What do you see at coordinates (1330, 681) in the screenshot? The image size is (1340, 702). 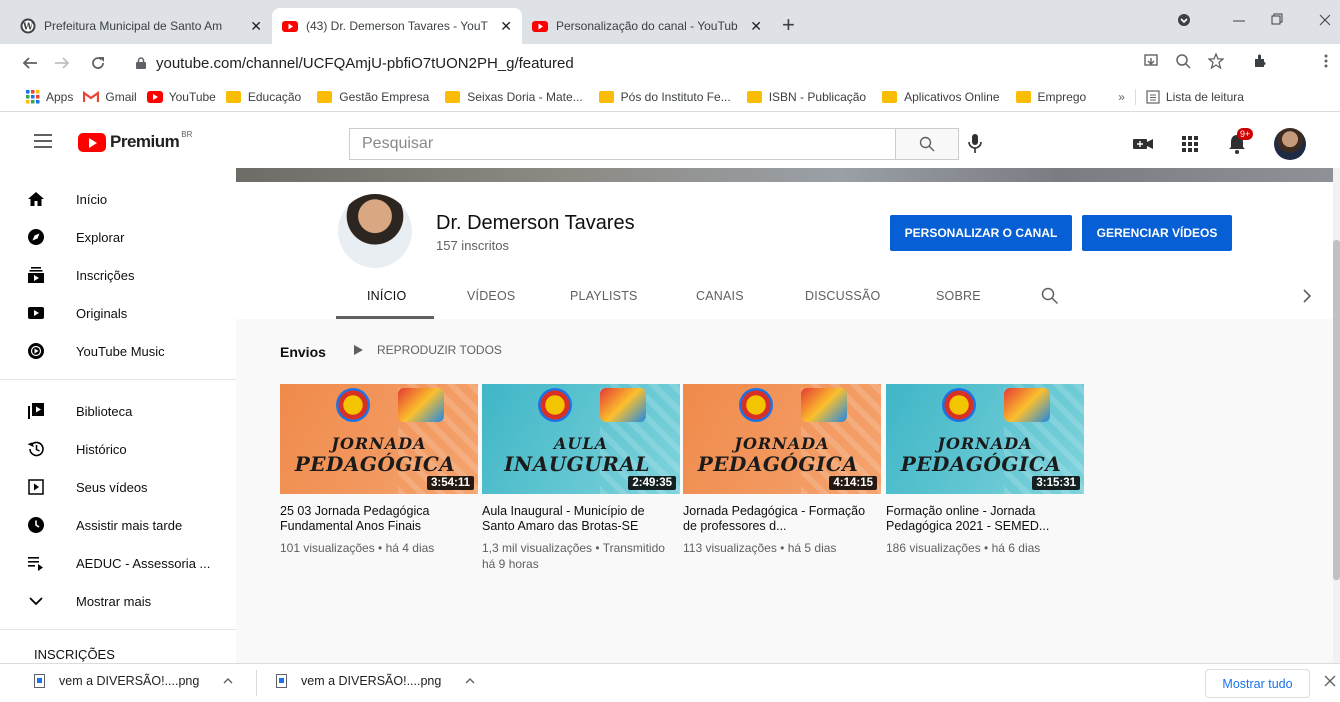 I see `close-downloads-icon` at bounding box center [1330, 681].